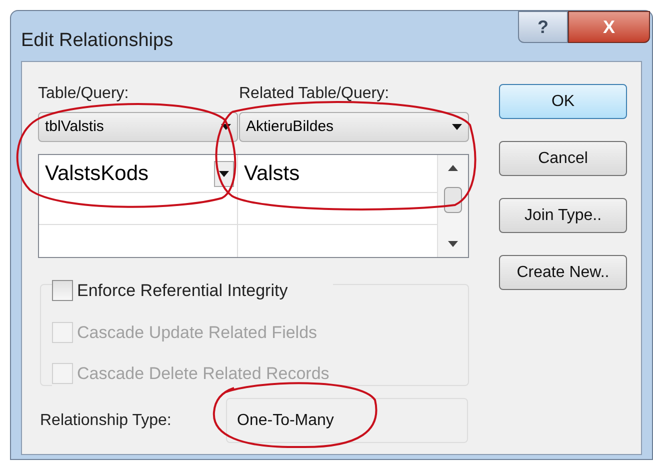 The image size is (653, 463). What do you see at coordinates (543, 27) in the screenshot?
I see `help-button: ?` at bounding box center [543, 27].